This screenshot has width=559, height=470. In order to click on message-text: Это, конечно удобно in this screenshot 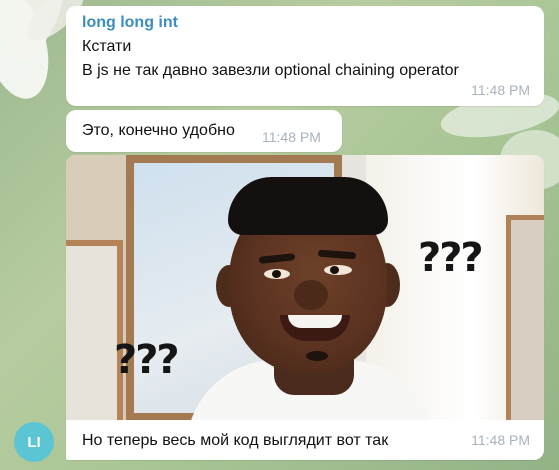, I will do `click(158, 130)`.